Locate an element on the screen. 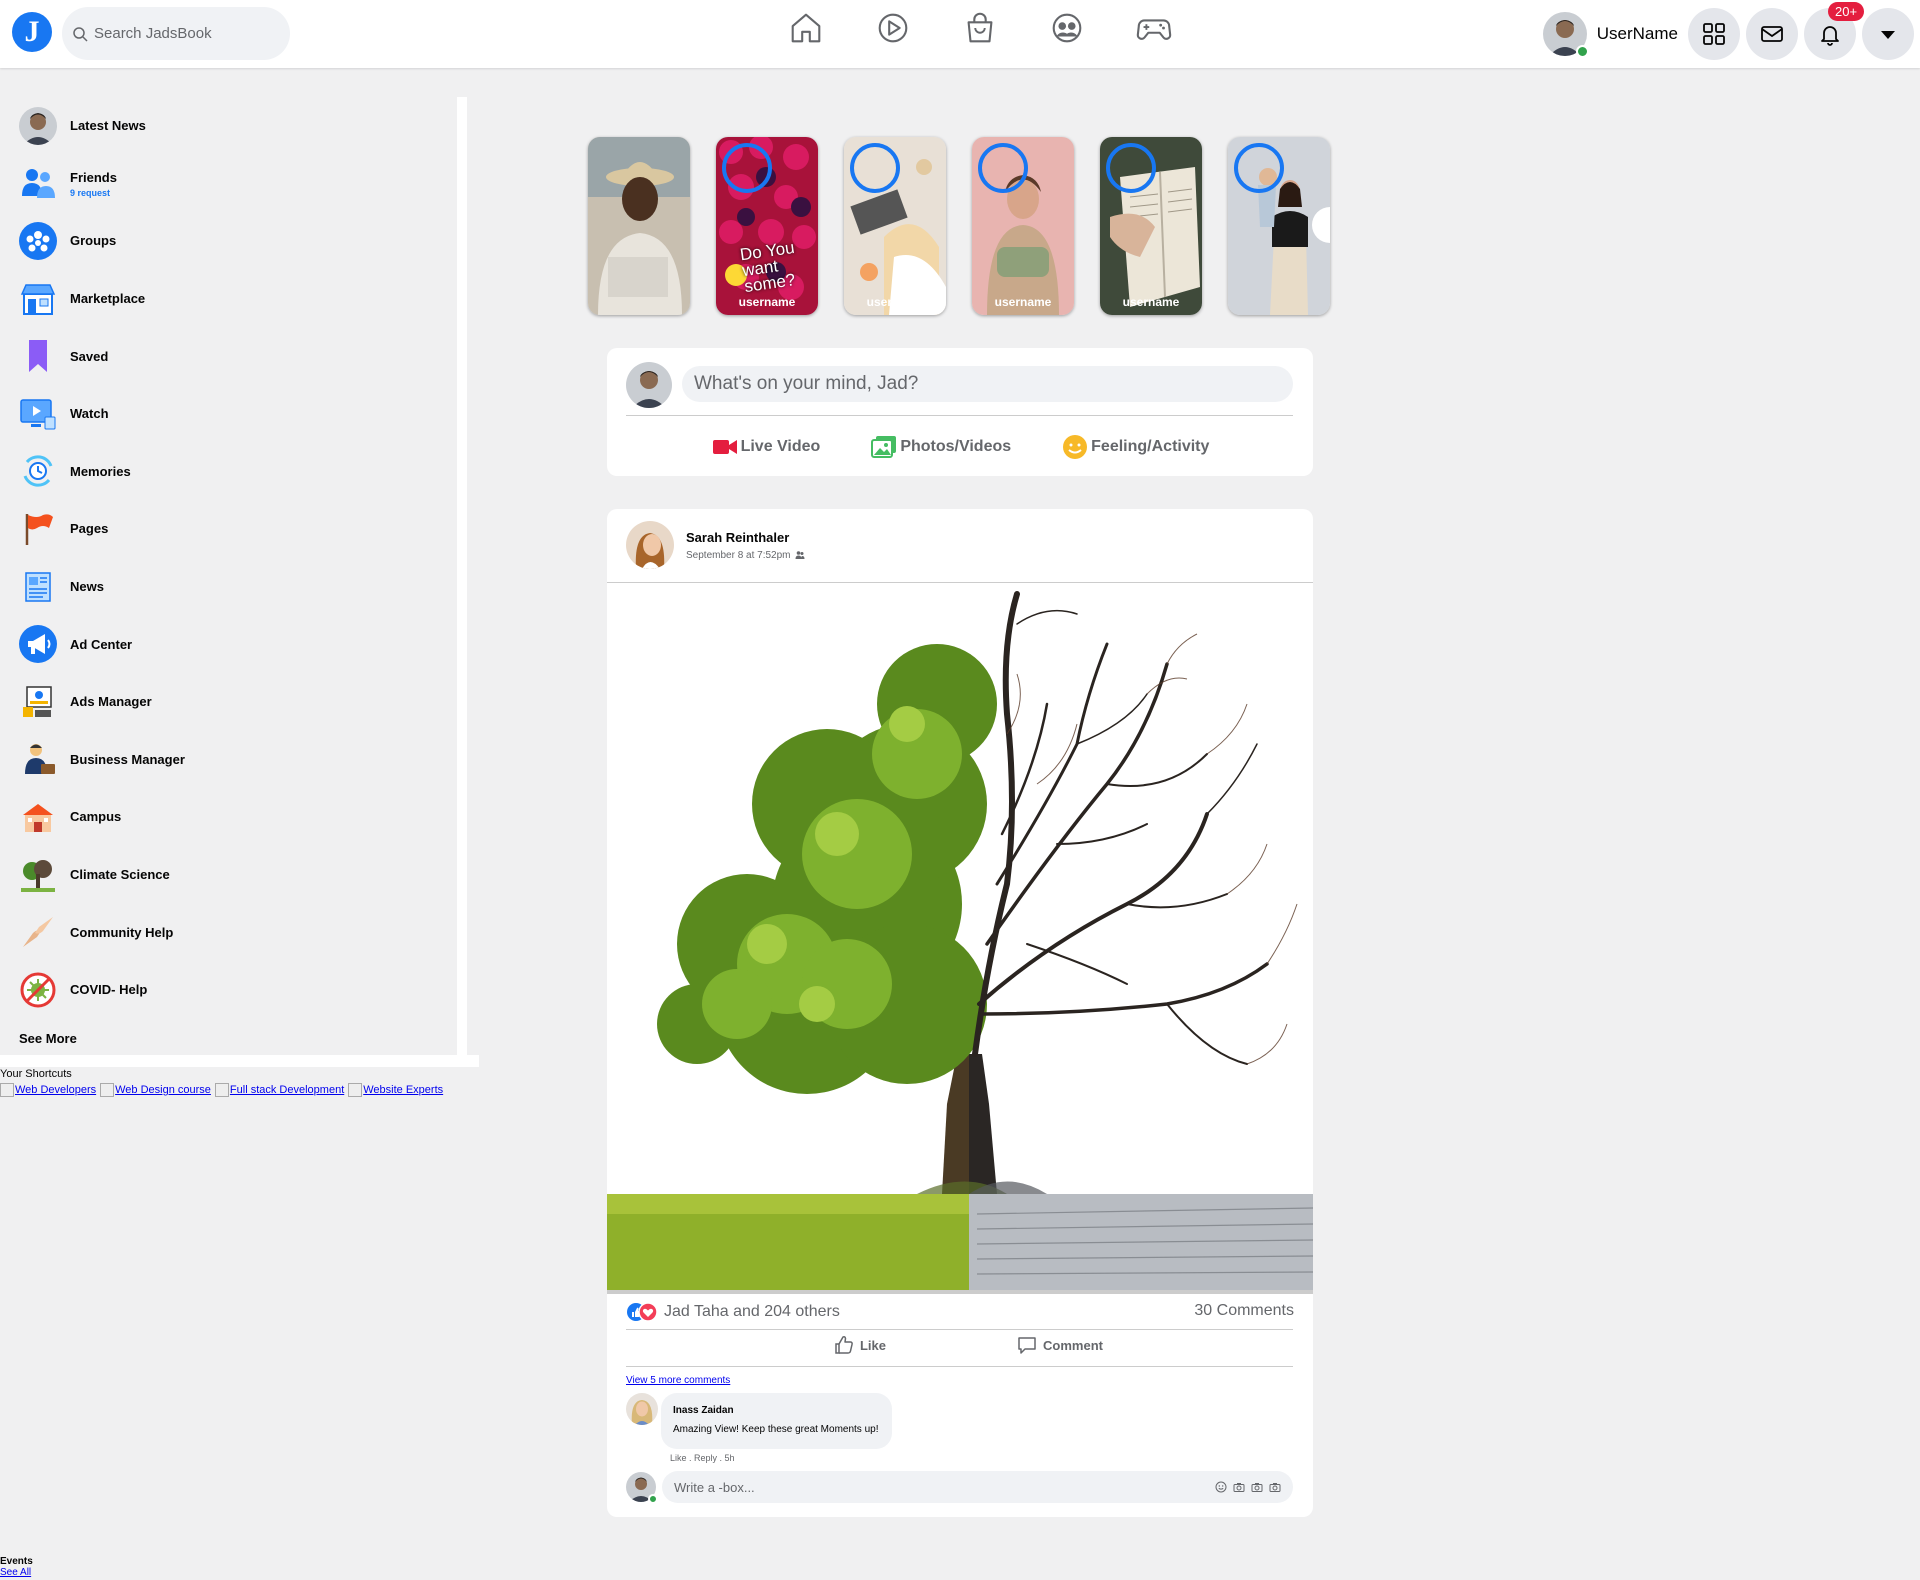 The width and height of the screenshot is (1920, 1580). sidebar-item-friends: Friends 9 request is located at coordinates (228, 184).